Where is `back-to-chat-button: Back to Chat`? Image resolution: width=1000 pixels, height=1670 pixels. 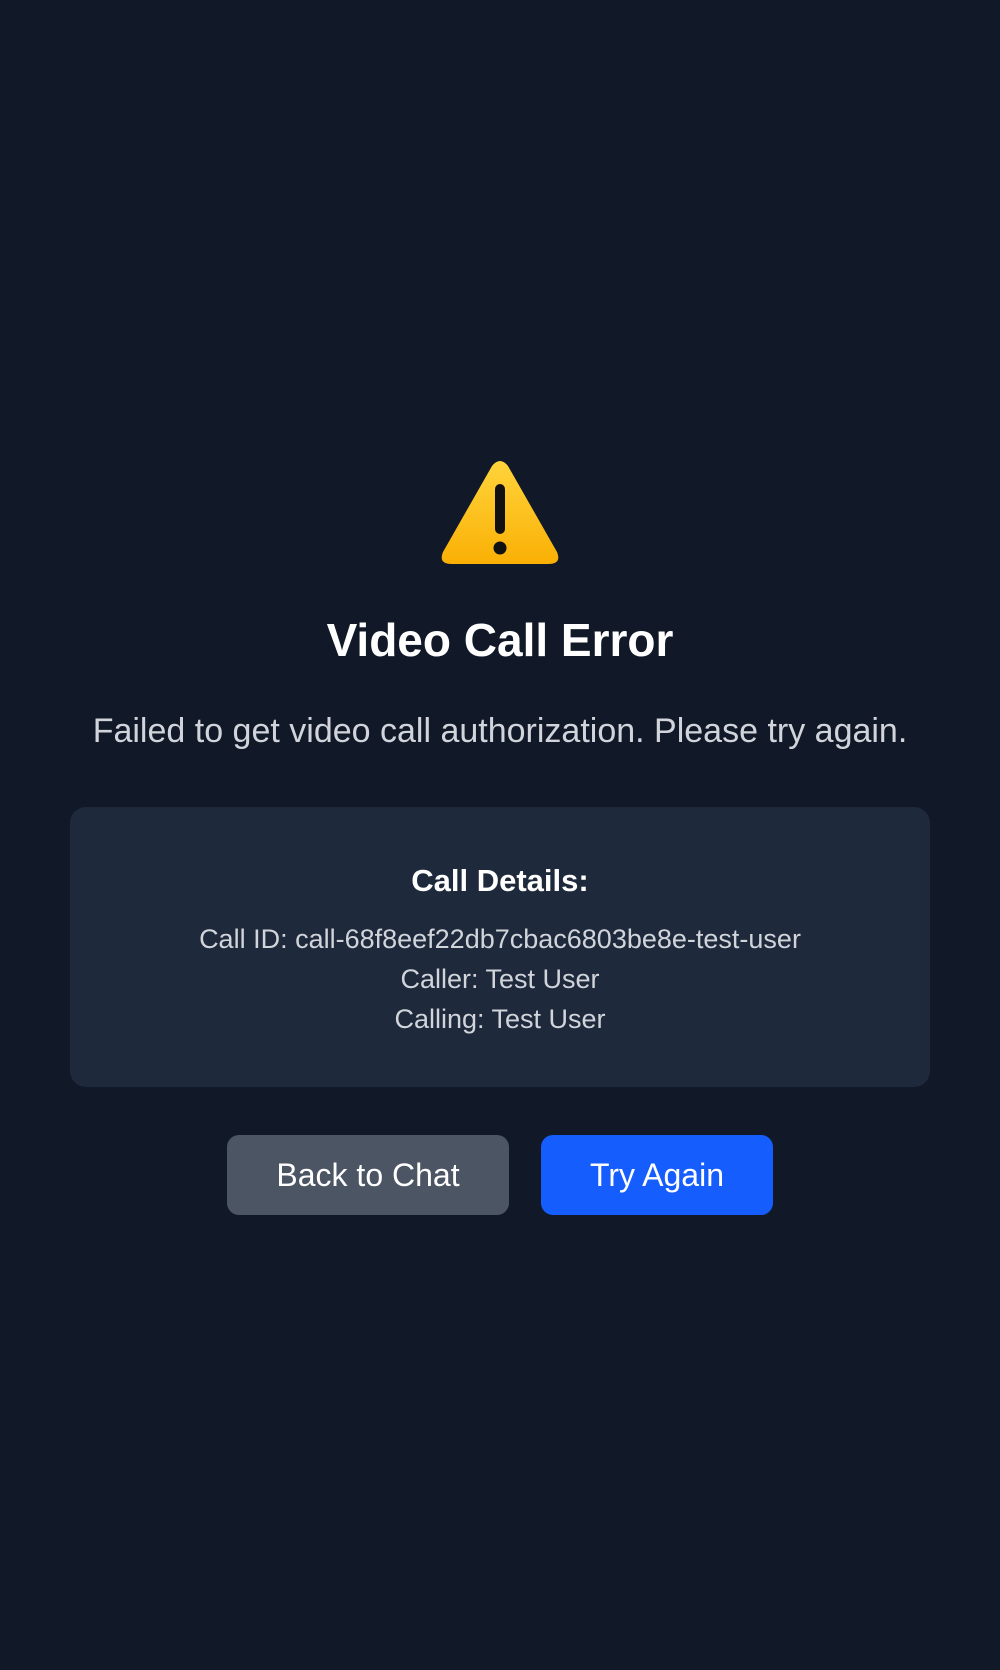 back-to-chat-button: Back to Chat is located at coordinates (368, 1175).